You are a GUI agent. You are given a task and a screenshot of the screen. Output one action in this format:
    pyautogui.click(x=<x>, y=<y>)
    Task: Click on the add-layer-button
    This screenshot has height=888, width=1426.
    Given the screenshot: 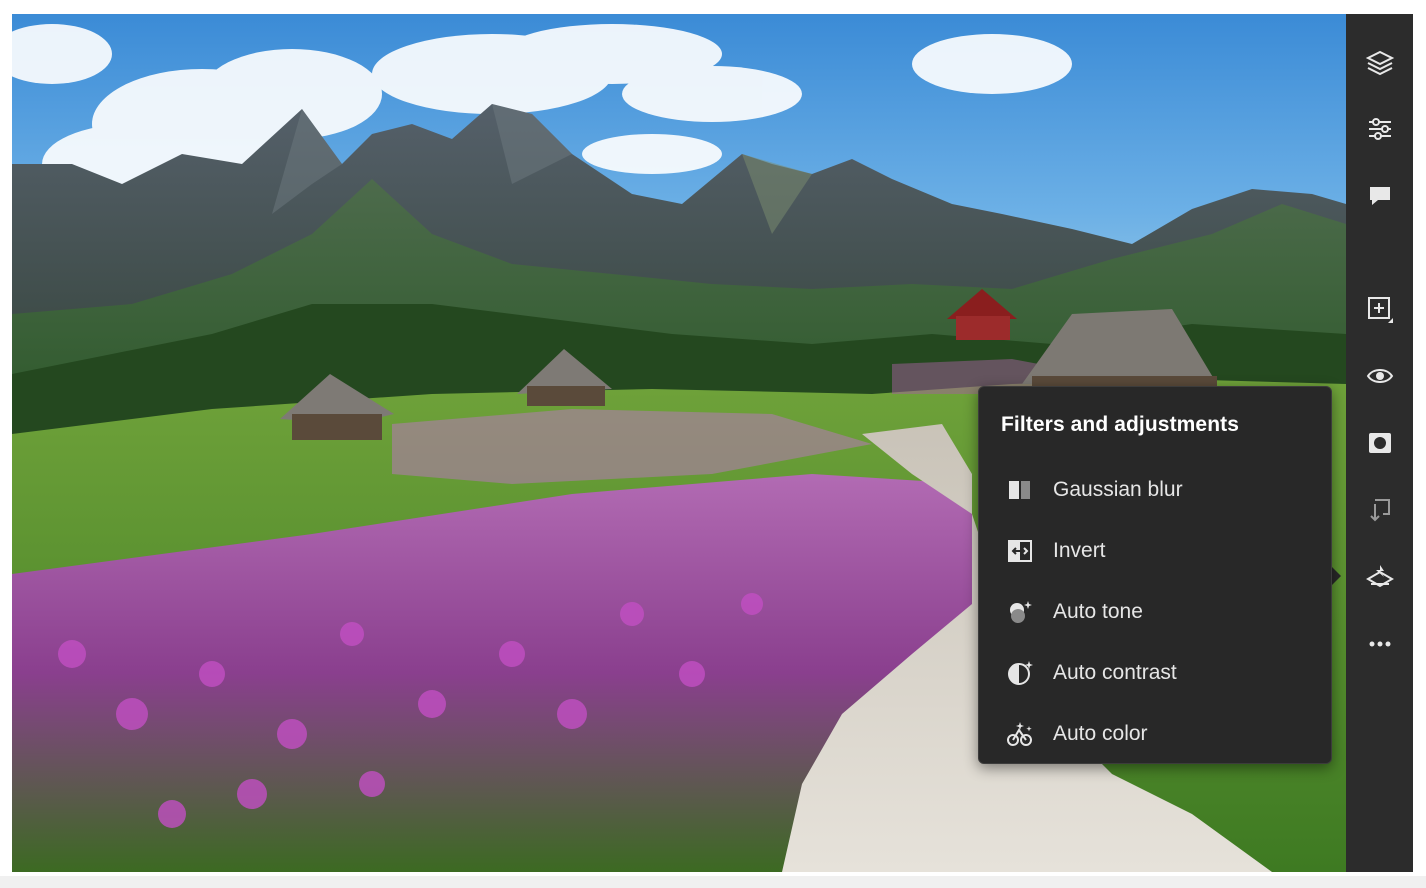 What is the action you would take?
    pyautogui.click(x=1380, y=309)
    